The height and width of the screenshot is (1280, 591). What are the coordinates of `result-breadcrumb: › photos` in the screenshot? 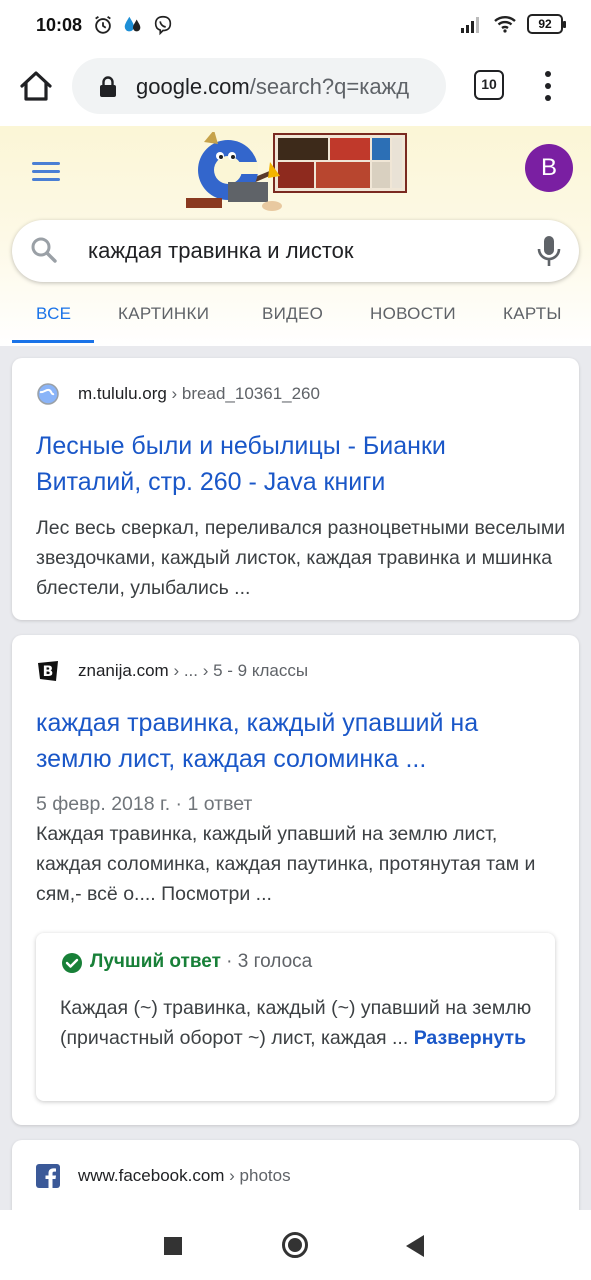 It's located at (257, 1175).